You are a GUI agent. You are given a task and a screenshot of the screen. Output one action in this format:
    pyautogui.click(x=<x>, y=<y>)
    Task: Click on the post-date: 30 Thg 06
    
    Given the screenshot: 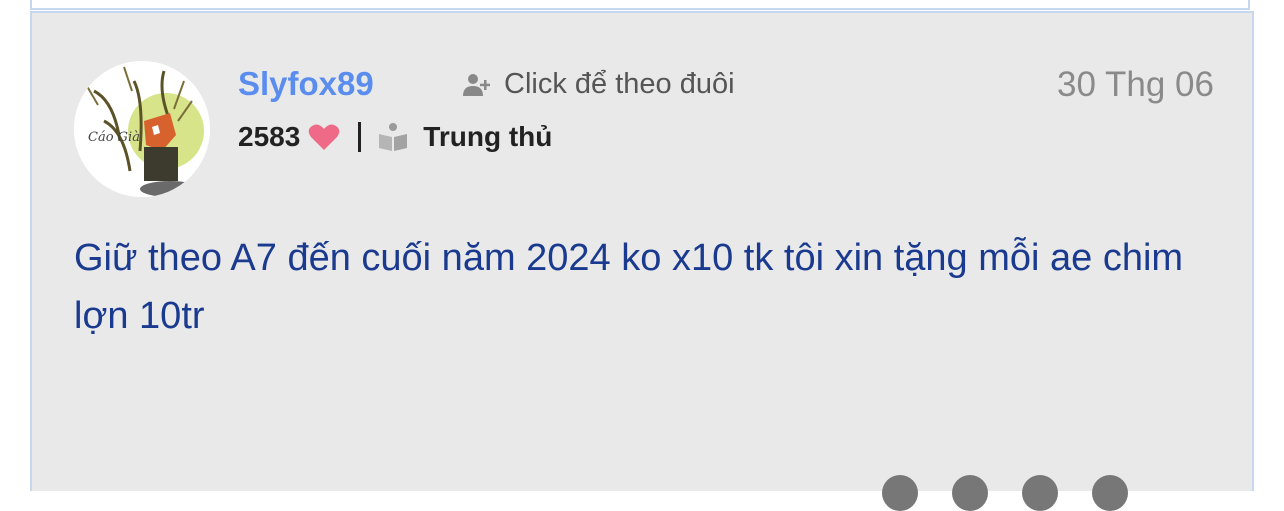 What is the action you would take?
    pyautogui.click(x=1135, y=84)
    